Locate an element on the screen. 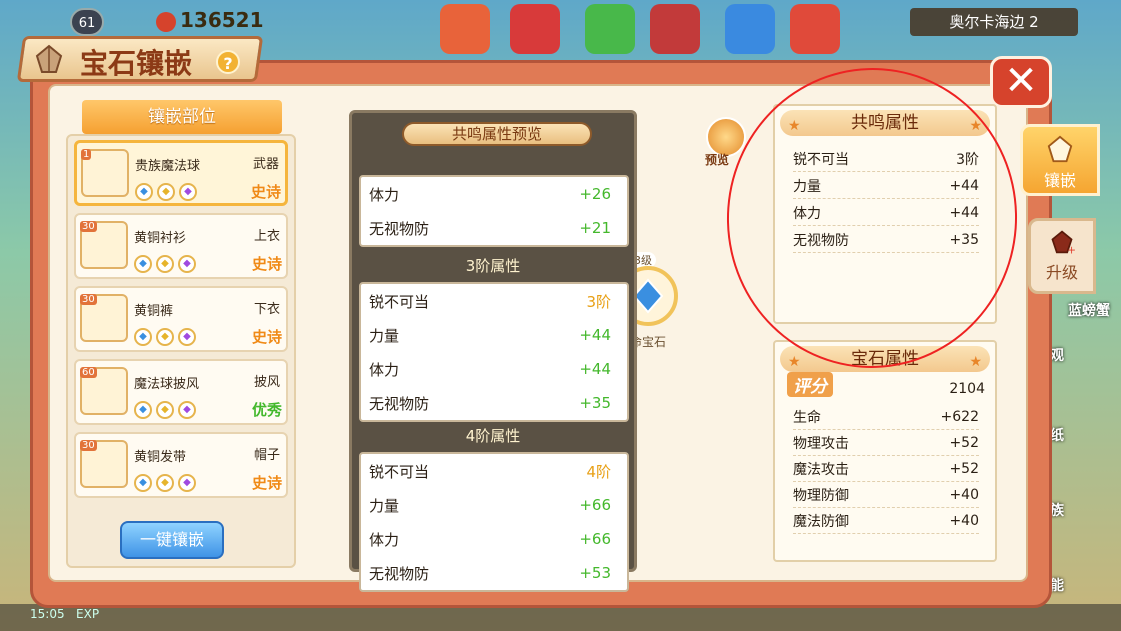 This screenshot has width=1121, height=631. slot-type: 帽子 is located at coordinates (266, 455).